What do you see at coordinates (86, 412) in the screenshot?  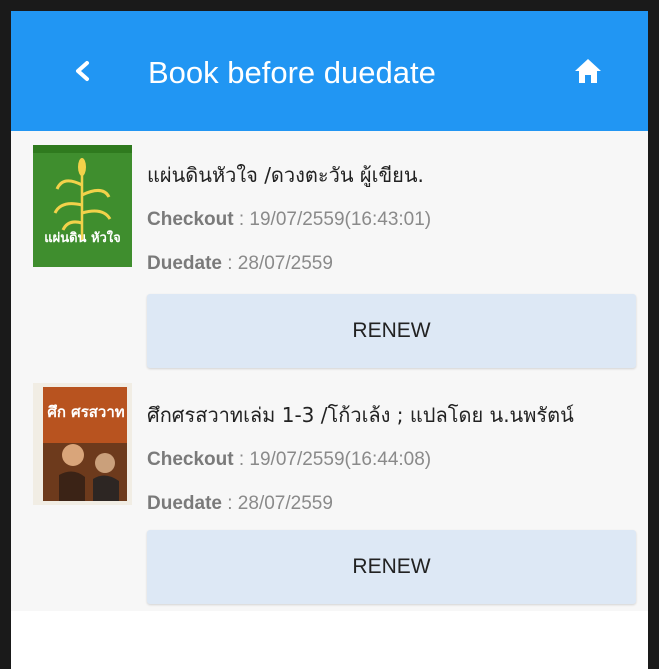 I see `cover-title: ศึก ศรสวาท` at bounding box center [86, 412].